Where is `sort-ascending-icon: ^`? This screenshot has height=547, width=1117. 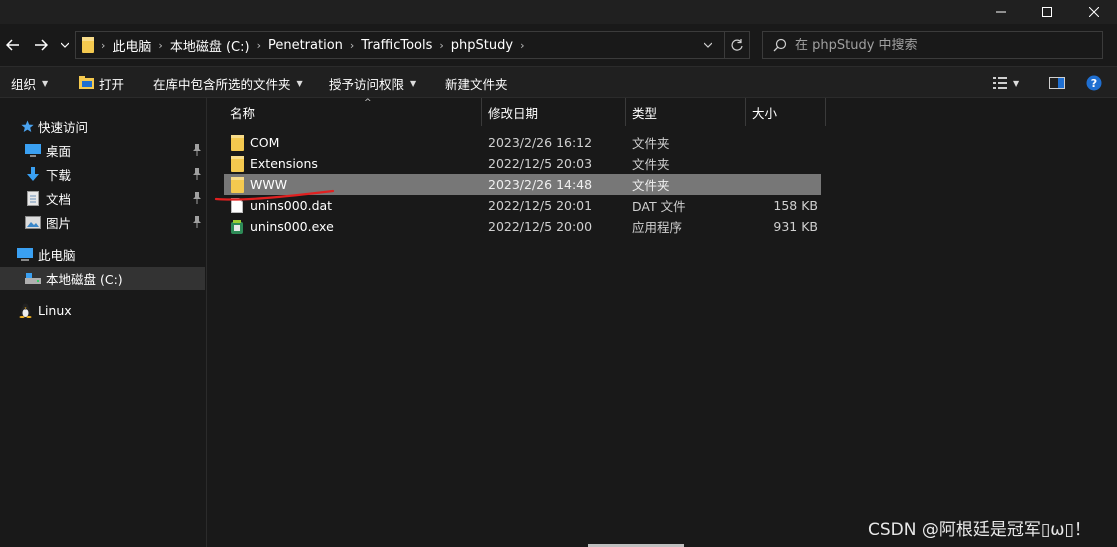 sort-ascending-icon: ^ is located at coordinates (368, 103).